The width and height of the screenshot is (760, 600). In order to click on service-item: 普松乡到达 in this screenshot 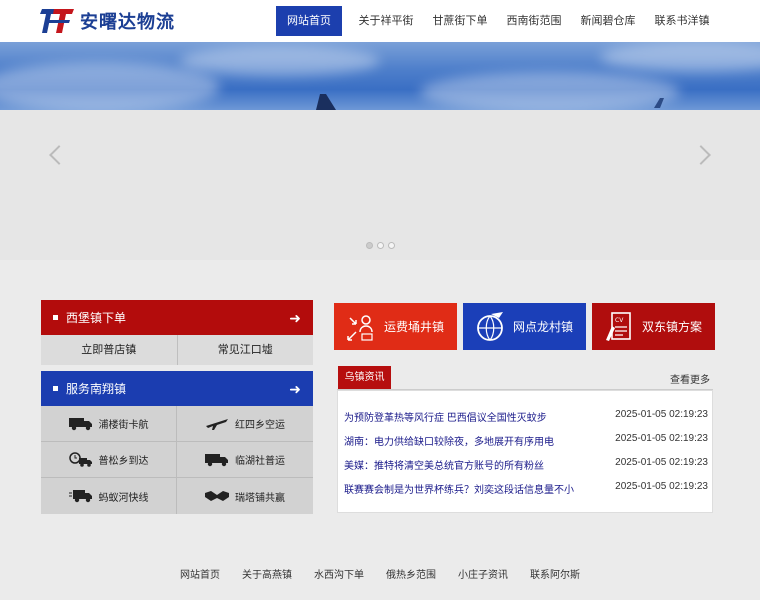, I will do `click(109, 460)`.